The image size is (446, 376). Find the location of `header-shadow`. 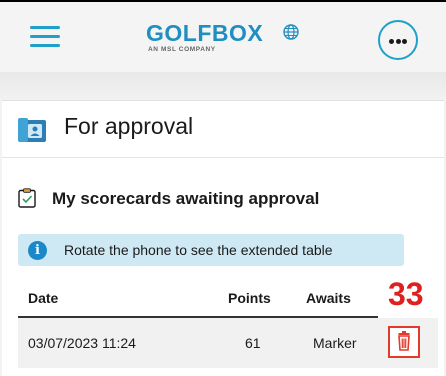

header-shadow is located at coordinates (223, 86).